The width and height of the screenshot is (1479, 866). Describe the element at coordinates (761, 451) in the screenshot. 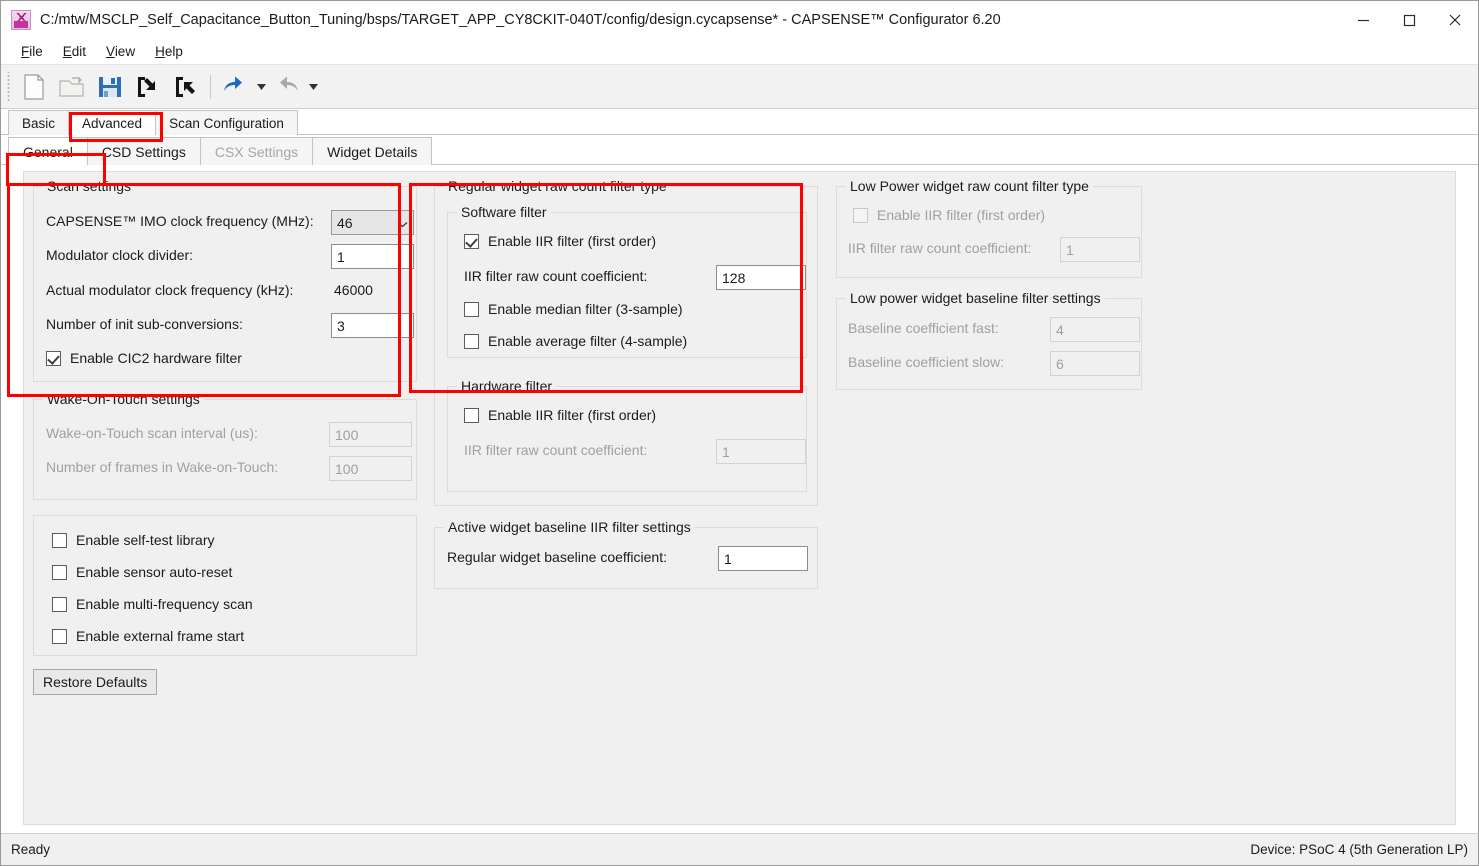

I see `hardware-iir-coefficient-input: 1` at that location.